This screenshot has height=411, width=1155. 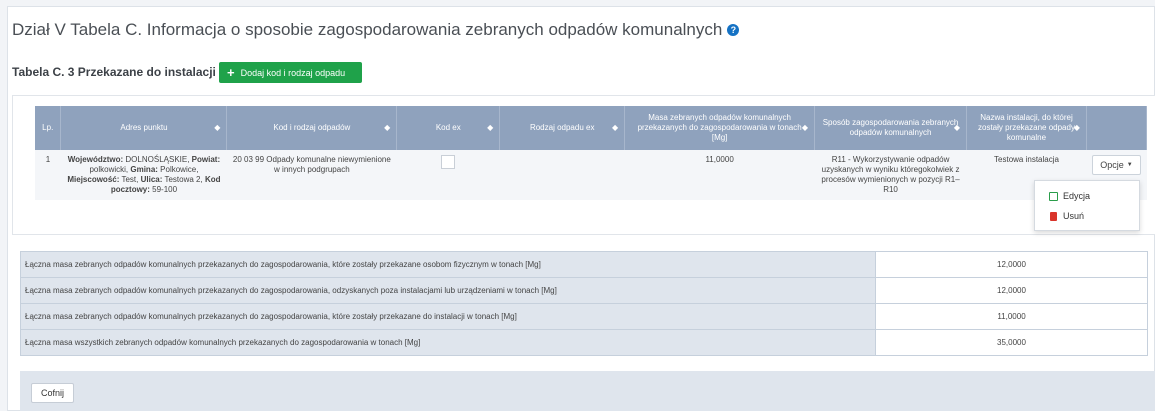 I want to click on add-waste-code-label: Dodaj kod i rodzaj odpadu, so click(x=293, y=72).